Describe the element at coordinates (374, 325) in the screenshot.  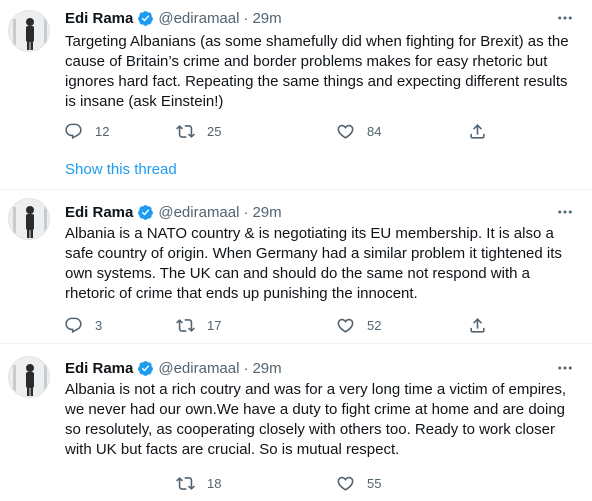
I see `like-count: 52` at that location.